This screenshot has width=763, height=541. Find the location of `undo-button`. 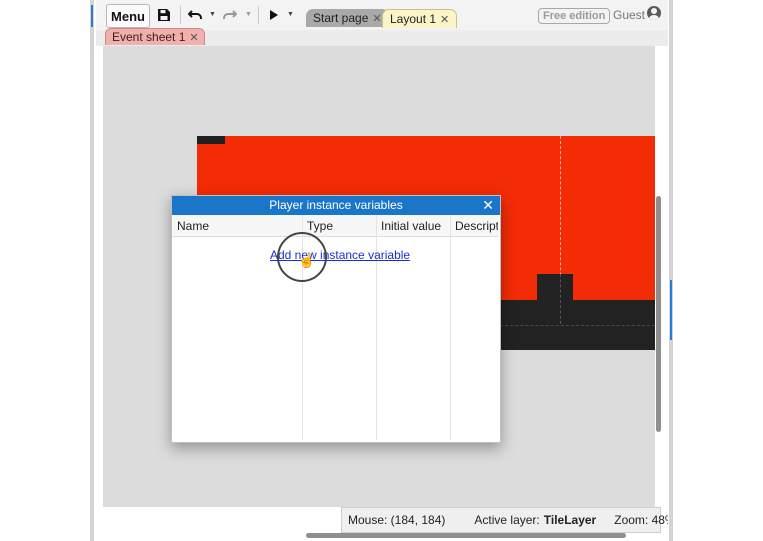

undo-button is located at coordinates (195, 15).